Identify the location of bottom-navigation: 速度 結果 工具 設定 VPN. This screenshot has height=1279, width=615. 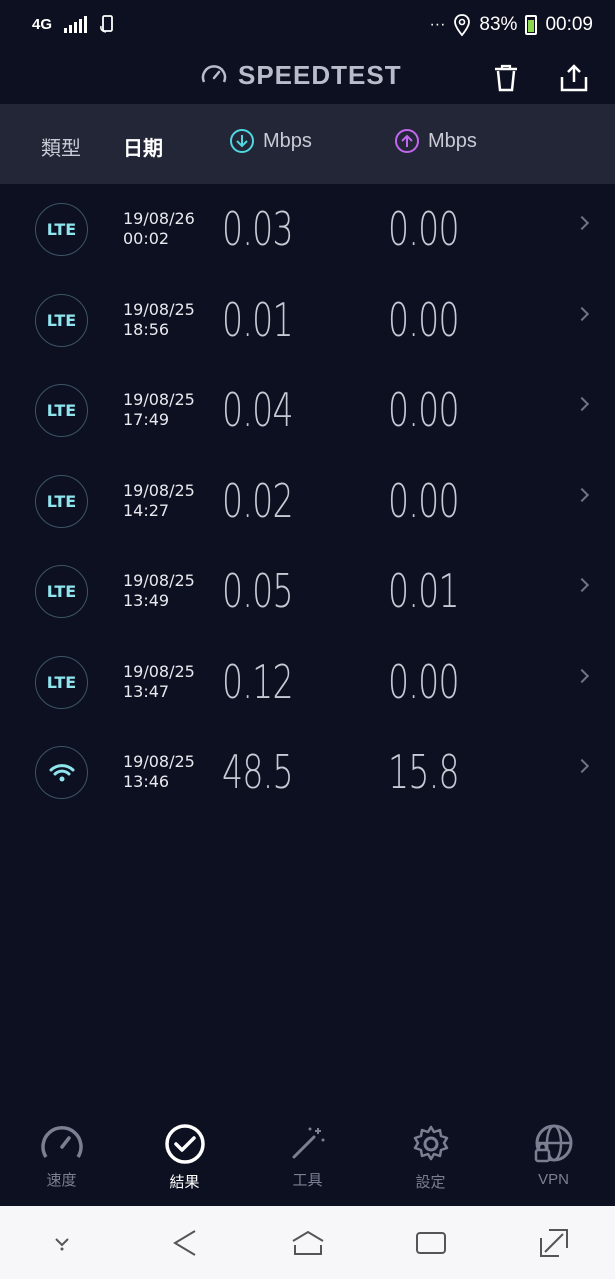
(307, 1160).